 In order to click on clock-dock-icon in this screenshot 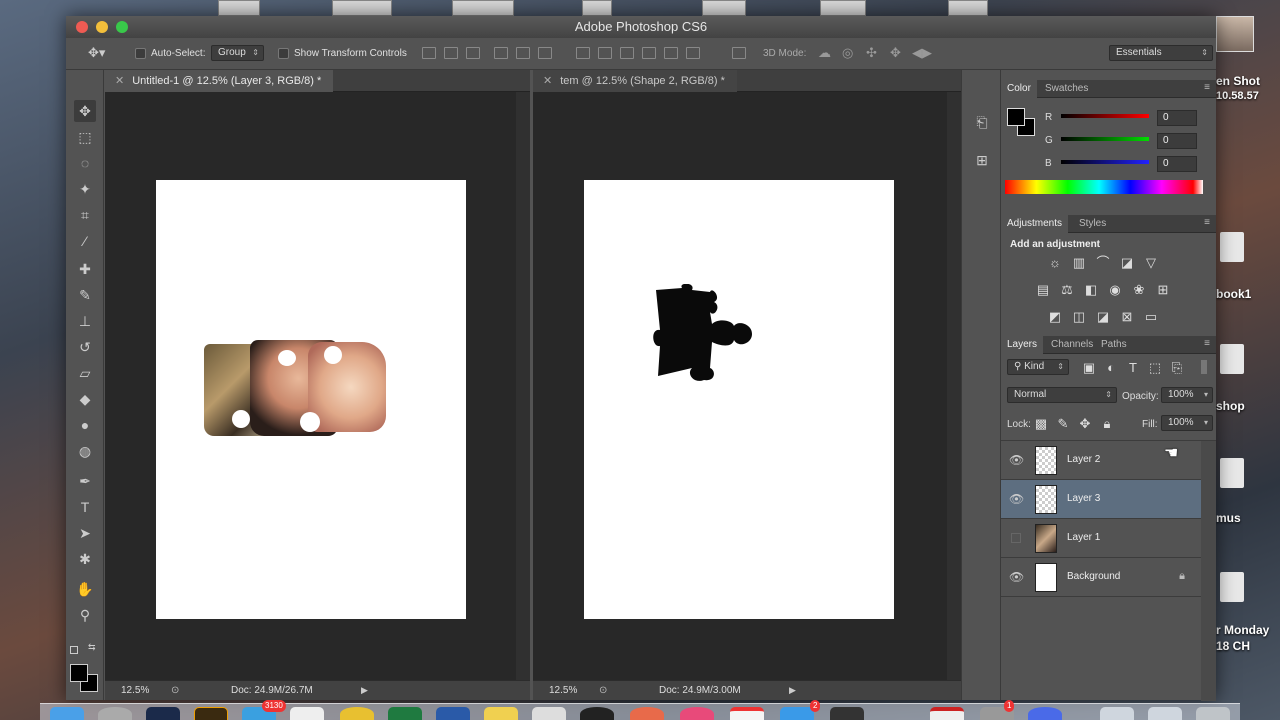, I will do `click(597, 713)`.